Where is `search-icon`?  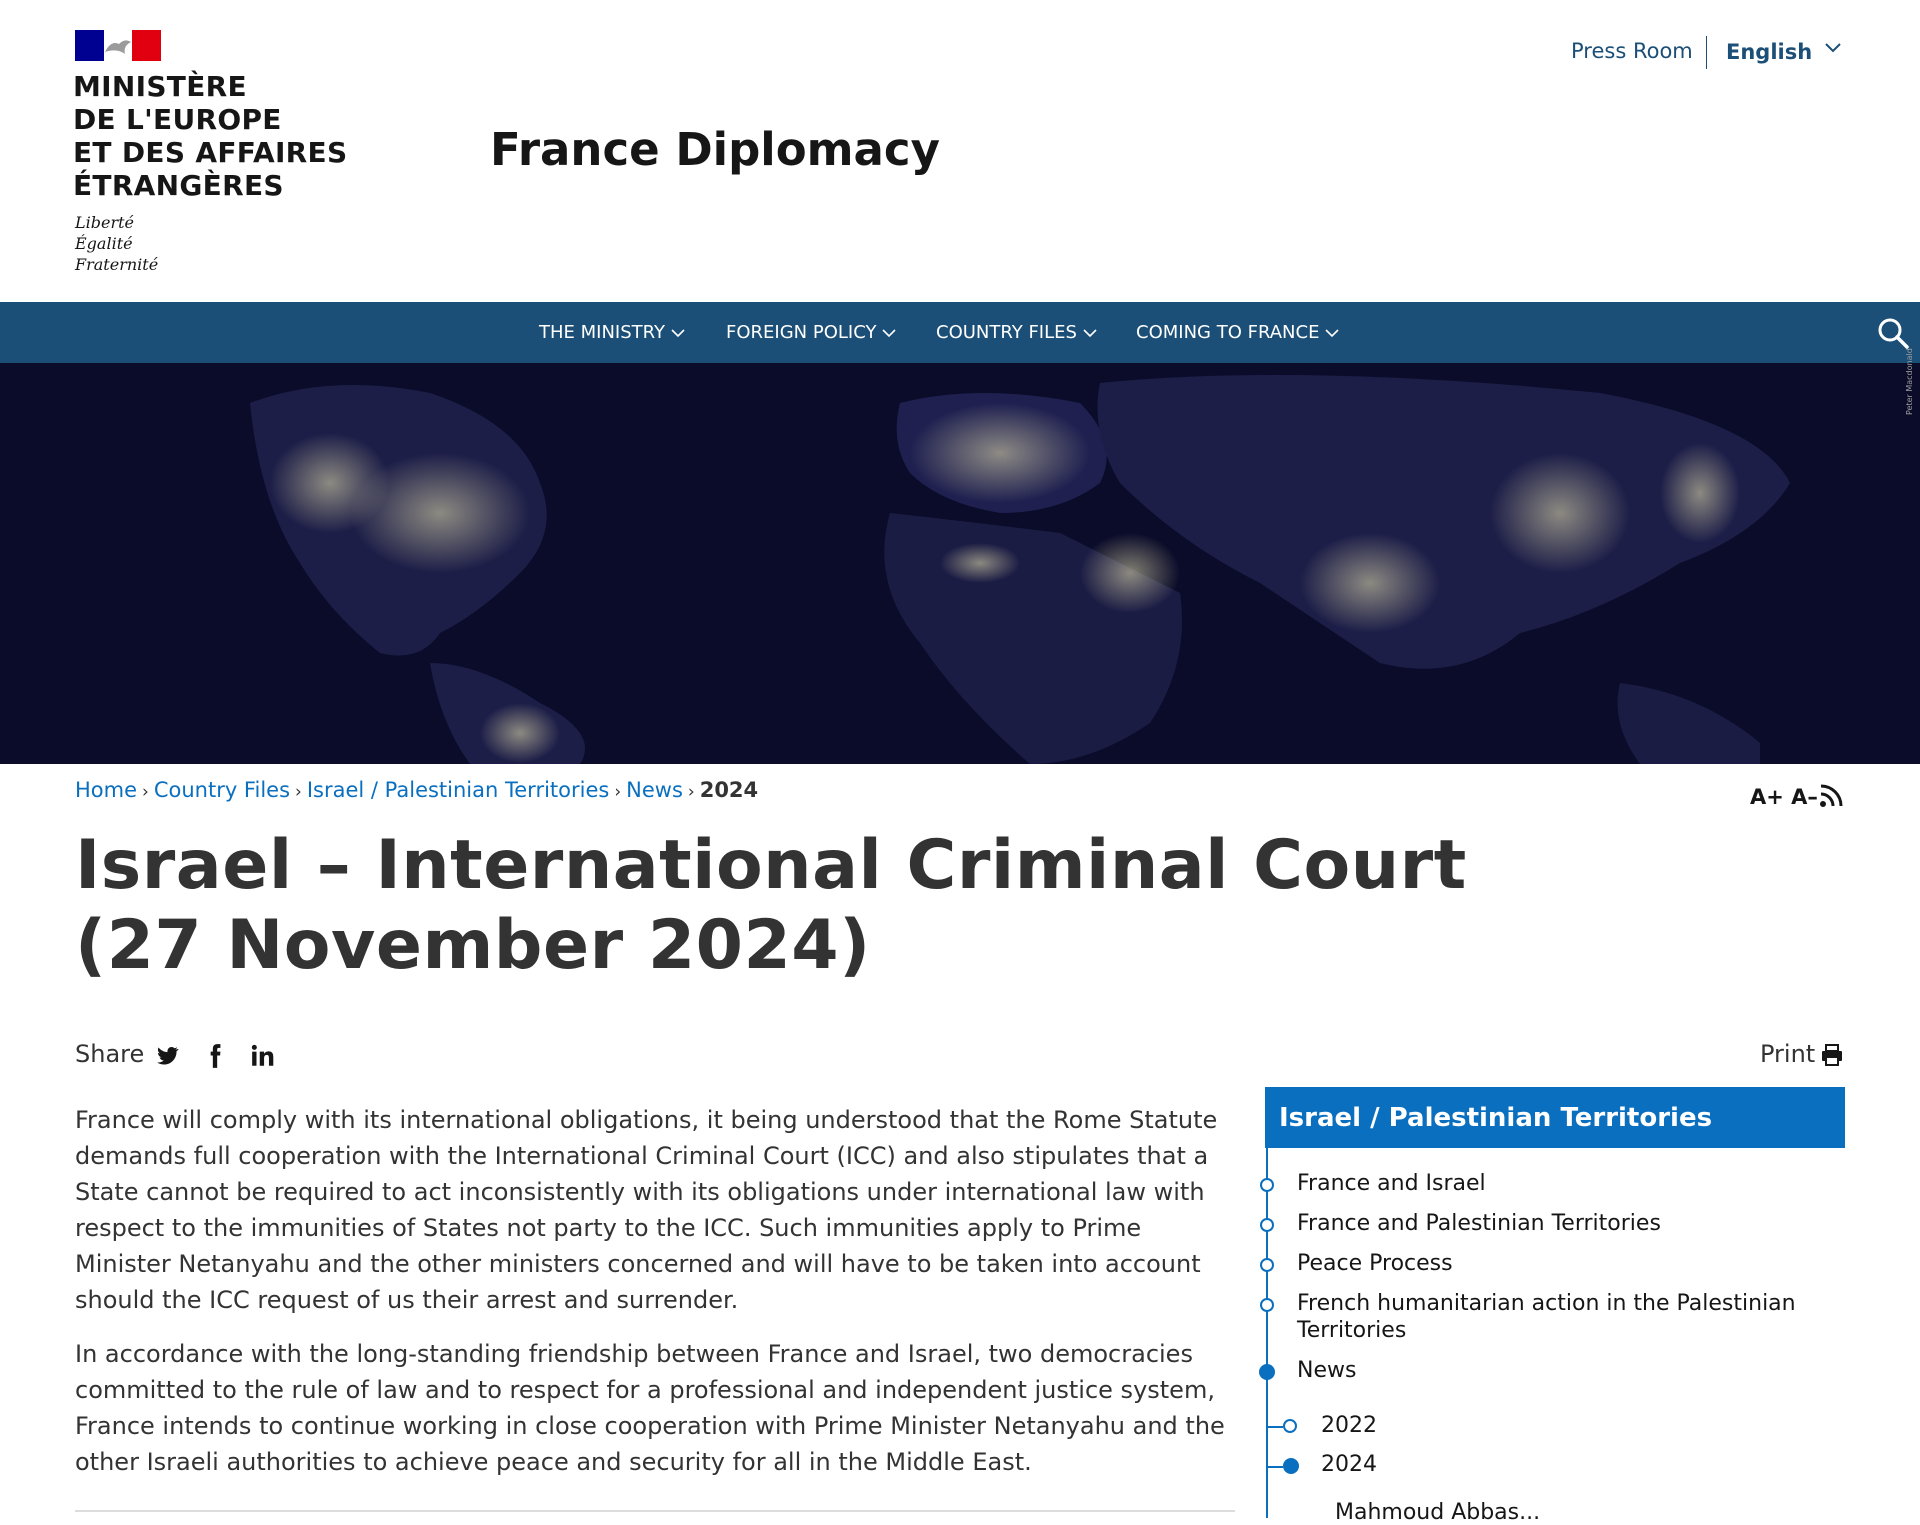 search-icon is located at coordinates (1893, 333).